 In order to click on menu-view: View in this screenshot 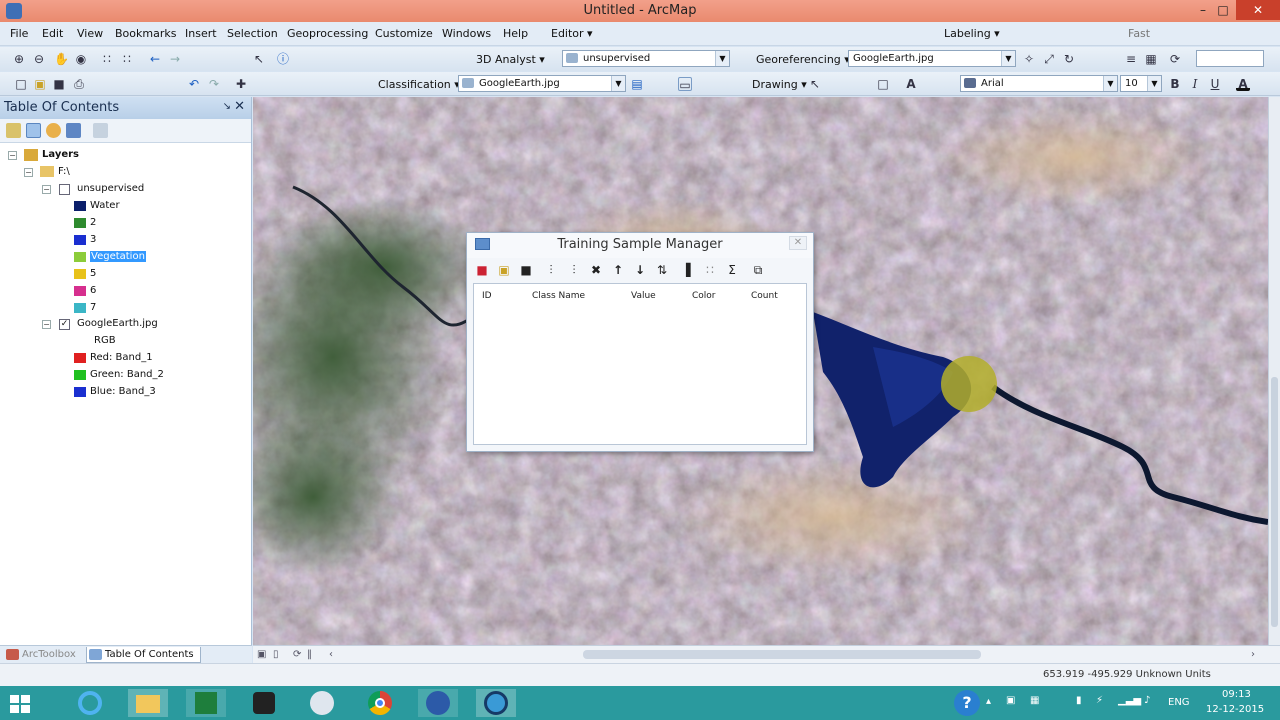, I will do `click(90, 33)`.